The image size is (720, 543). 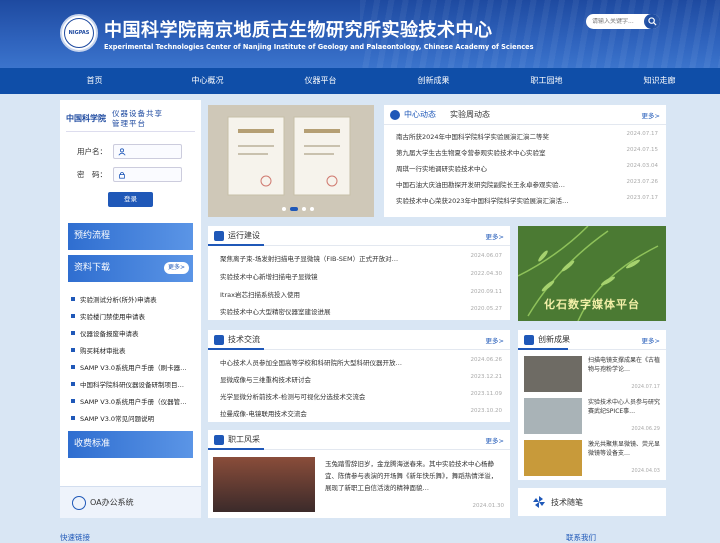 I want to click on innovation-more-link: 更多>, so click(x=651, y=340).